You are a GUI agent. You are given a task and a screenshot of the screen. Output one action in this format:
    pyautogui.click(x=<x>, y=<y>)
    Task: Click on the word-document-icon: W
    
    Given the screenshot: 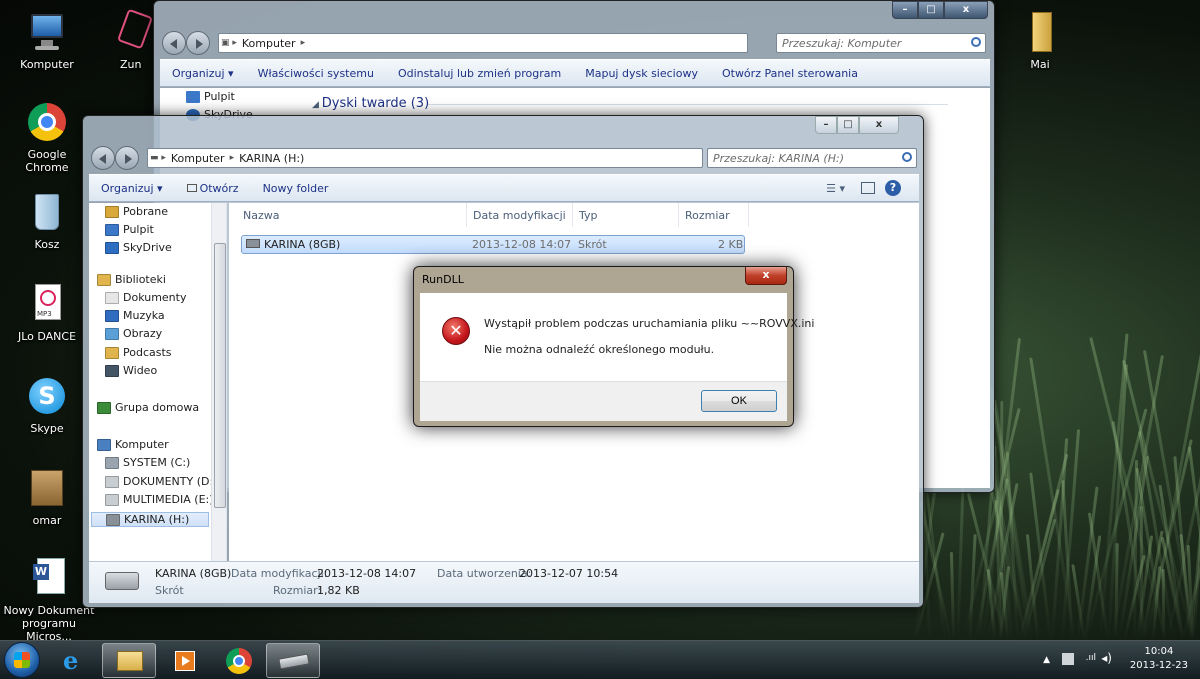 What is the action you would take?
    pyautogui.click(x=49, y=578)
    